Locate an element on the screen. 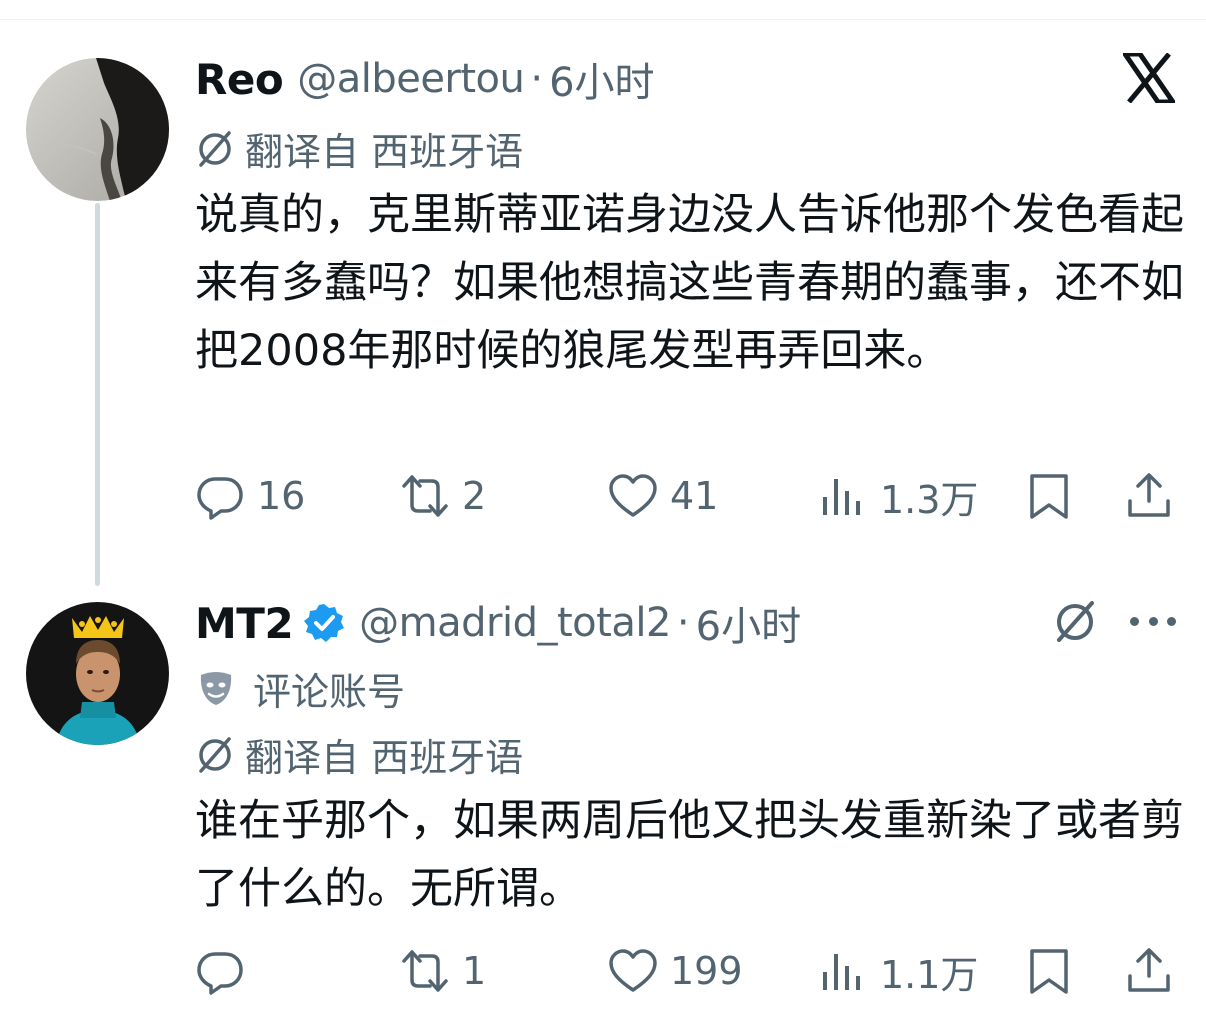 This screenshot has width=1206, height=1034. like-button: 199 is located at coordinates (675, 971).